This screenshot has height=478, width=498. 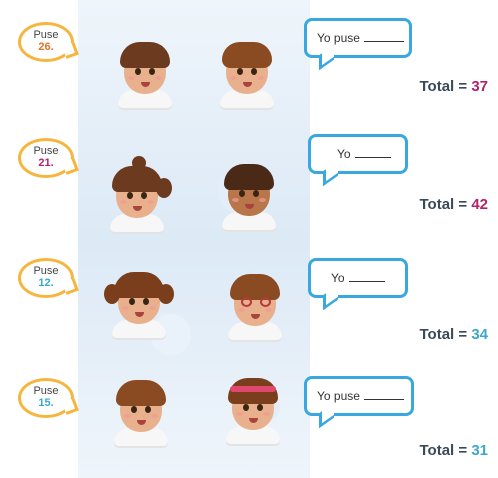 I want to click on total-value: 42, so click(x=479, y=204).